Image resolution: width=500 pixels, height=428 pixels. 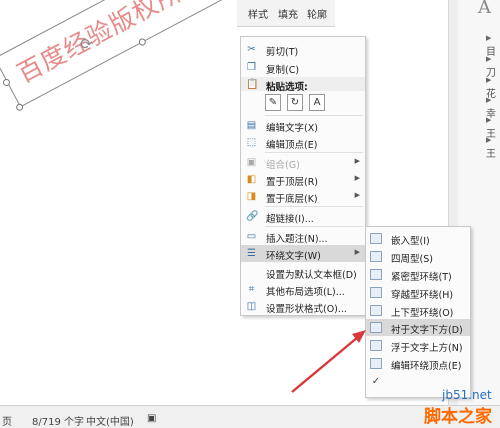 What do you see at coordinates (58, 420) in the screenshot?
I see `status-word-count: 8/719 个字` at bounding box center [58, 420].